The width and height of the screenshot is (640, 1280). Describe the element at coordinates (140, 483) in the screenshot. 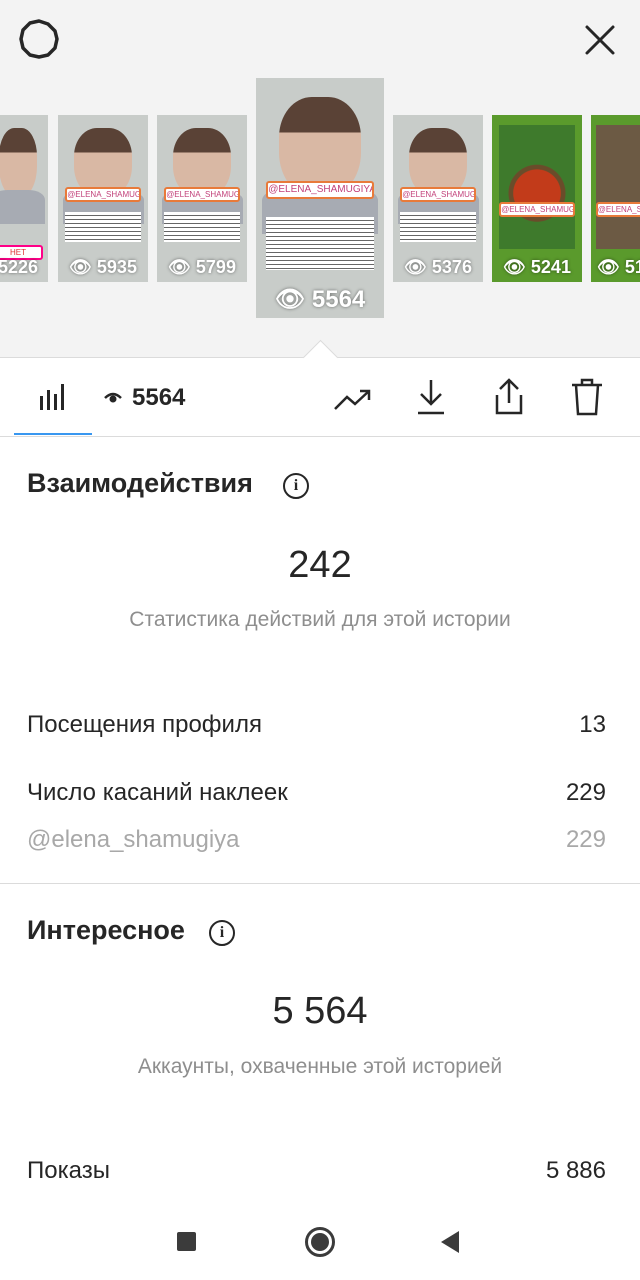

I see `interactions-title: Взаимодействия` at that location.